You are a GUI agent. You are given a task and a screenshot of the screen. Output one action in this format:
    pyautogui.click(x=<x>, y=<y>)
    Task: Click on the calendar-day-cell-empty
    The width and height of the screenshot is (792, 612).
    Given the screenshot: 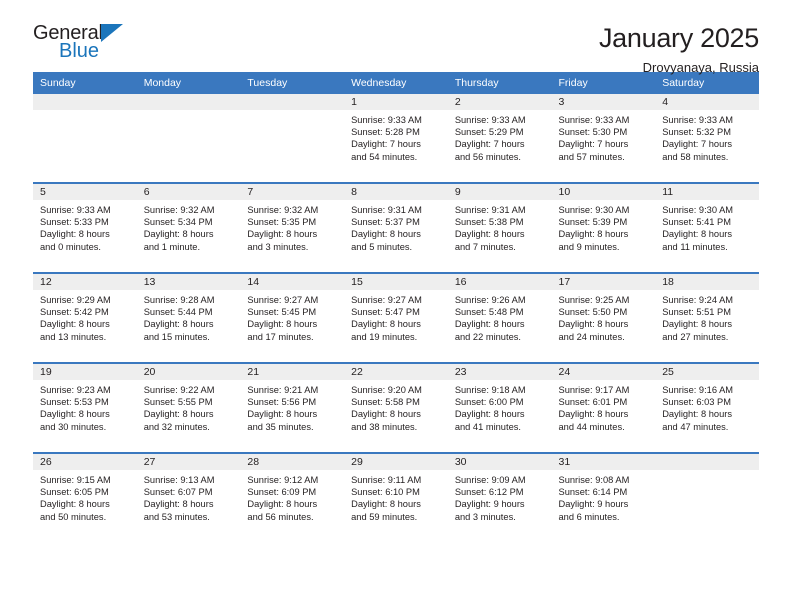 What is the action you would take?
    pyautogui.click(x=707, y=497)
    